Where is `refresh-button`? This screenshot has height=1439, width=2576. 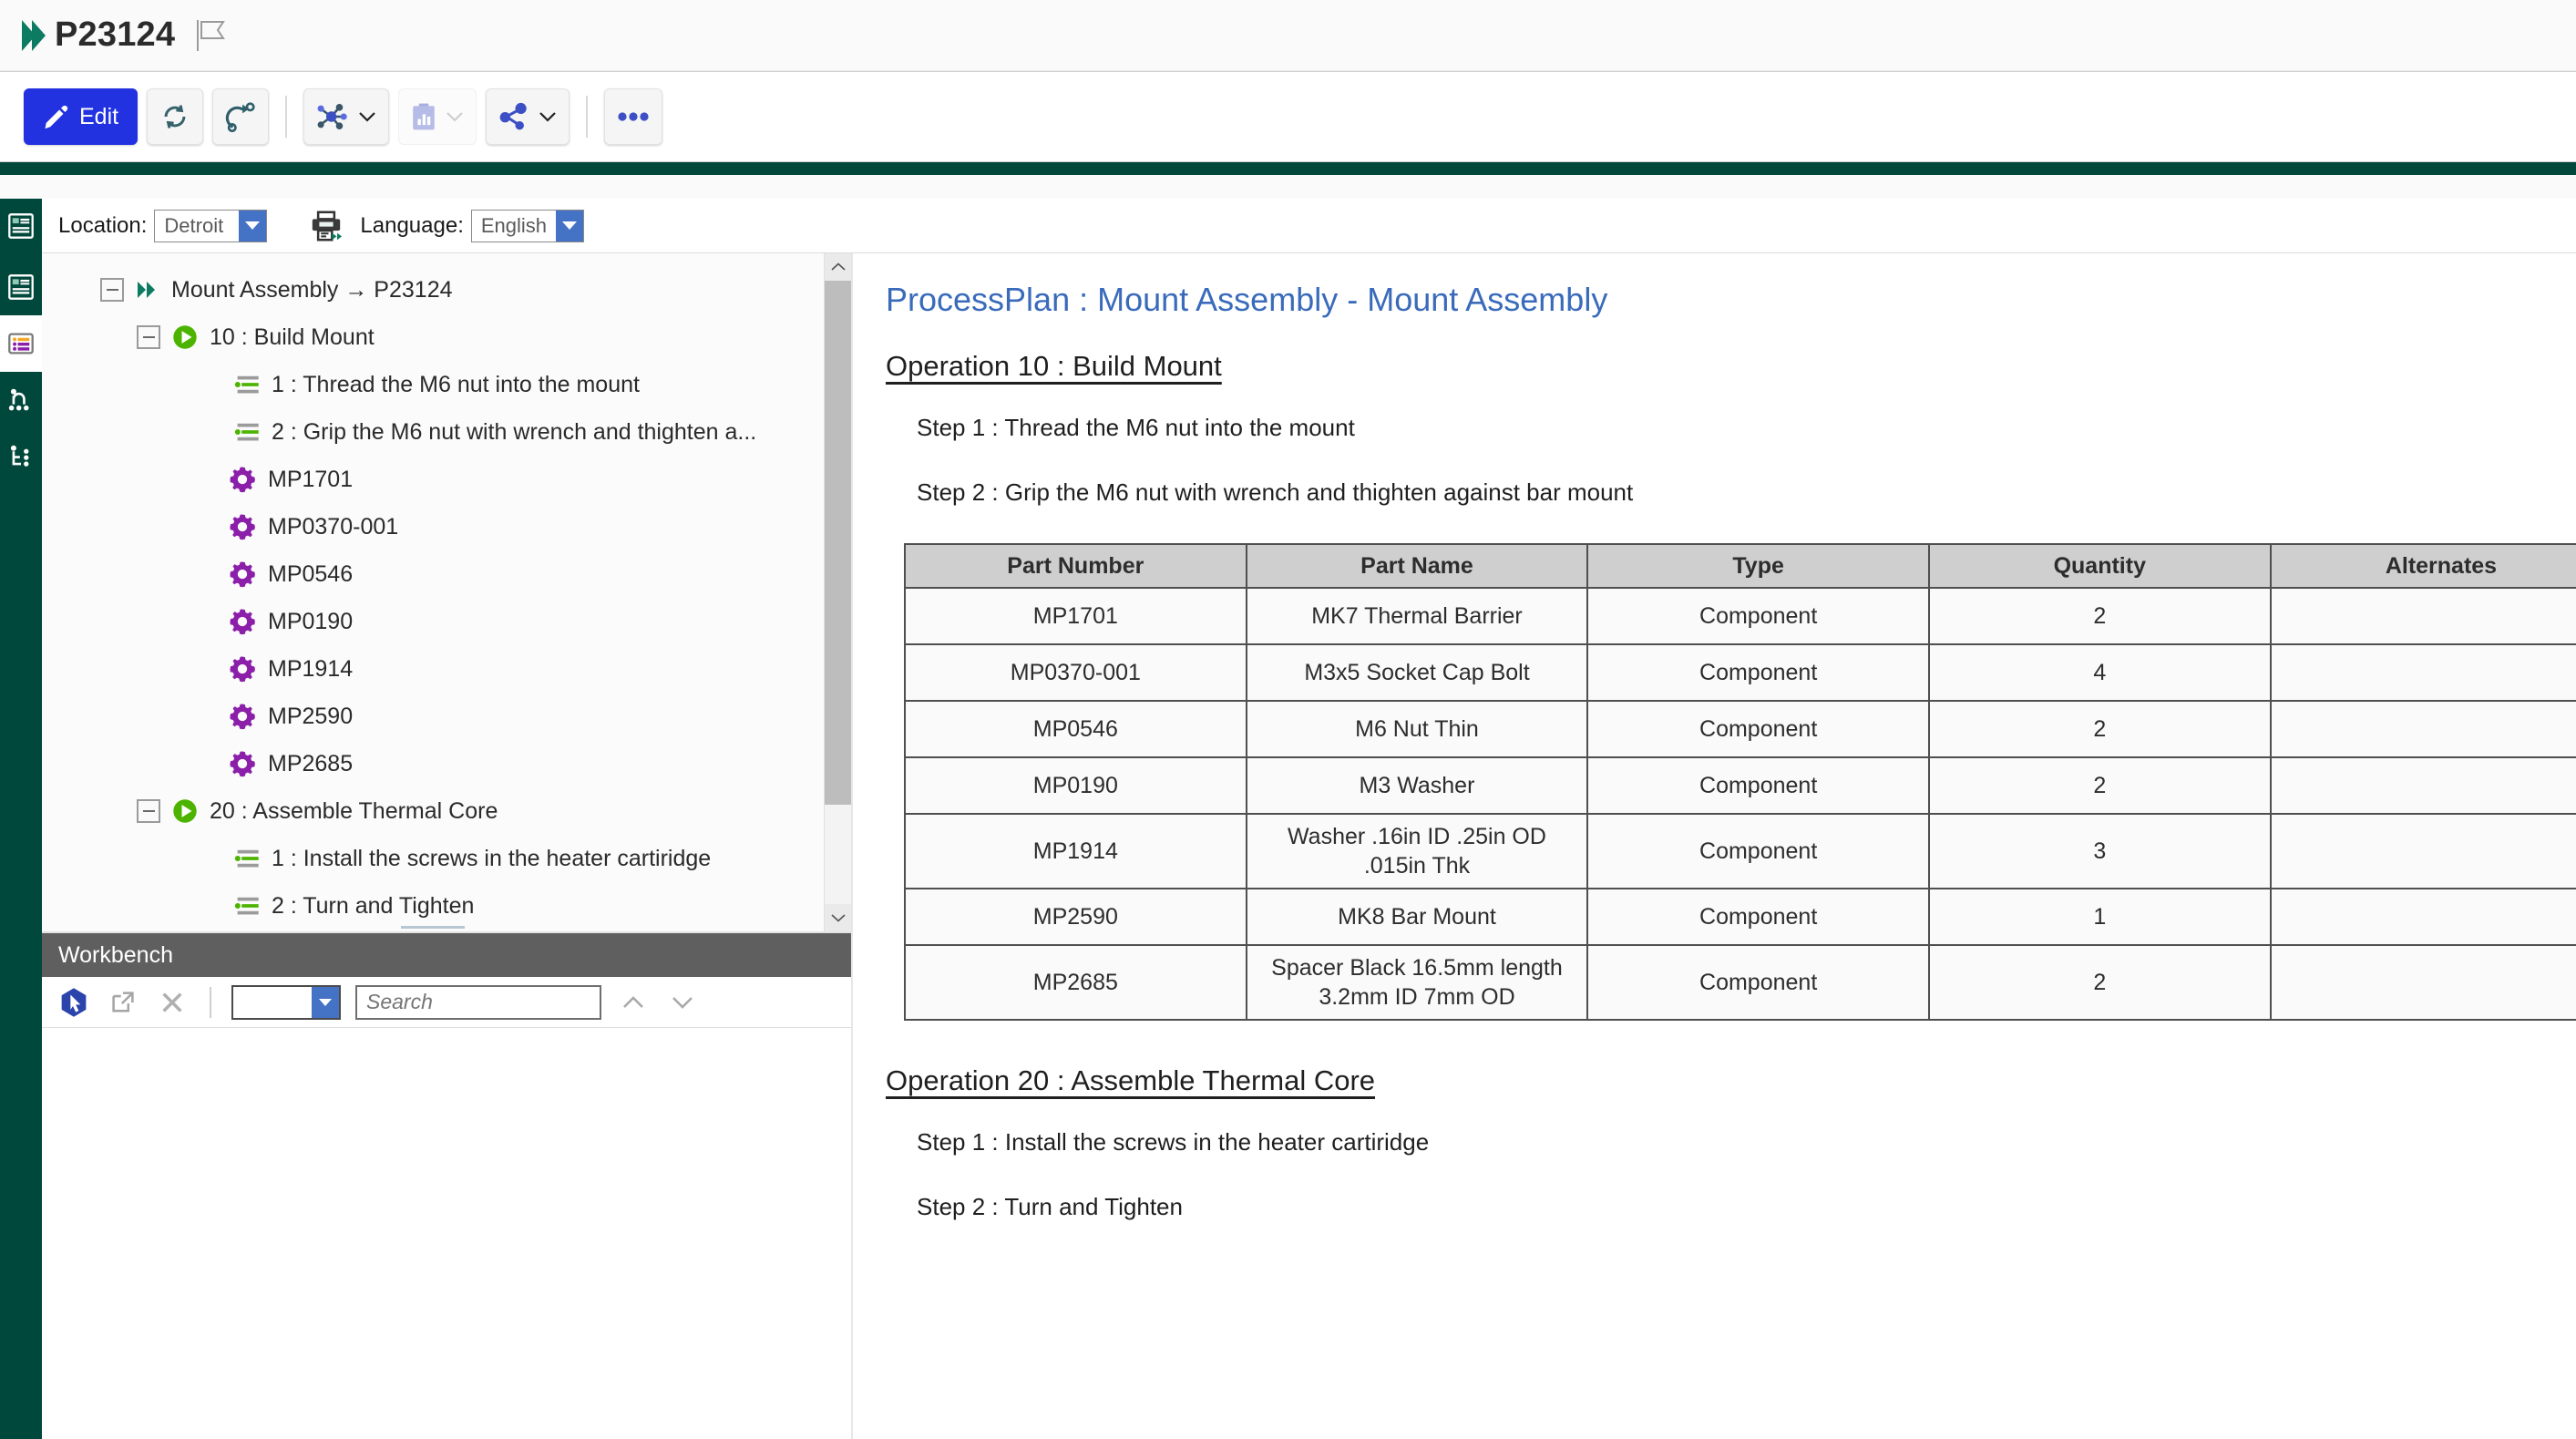
refresh-button is located at coordinates (176, 117).